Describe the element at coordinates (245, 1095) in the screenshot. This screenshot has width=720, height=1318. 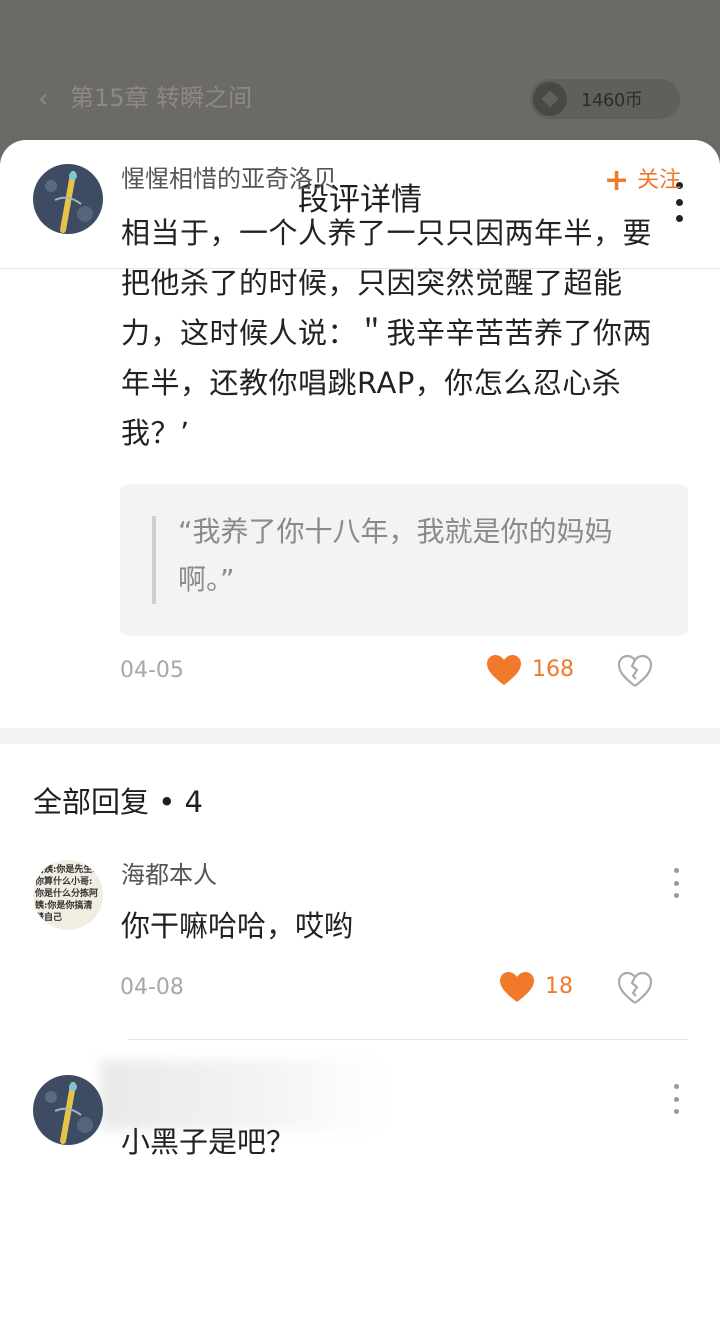
I see `reply-username-blurred` at that location.